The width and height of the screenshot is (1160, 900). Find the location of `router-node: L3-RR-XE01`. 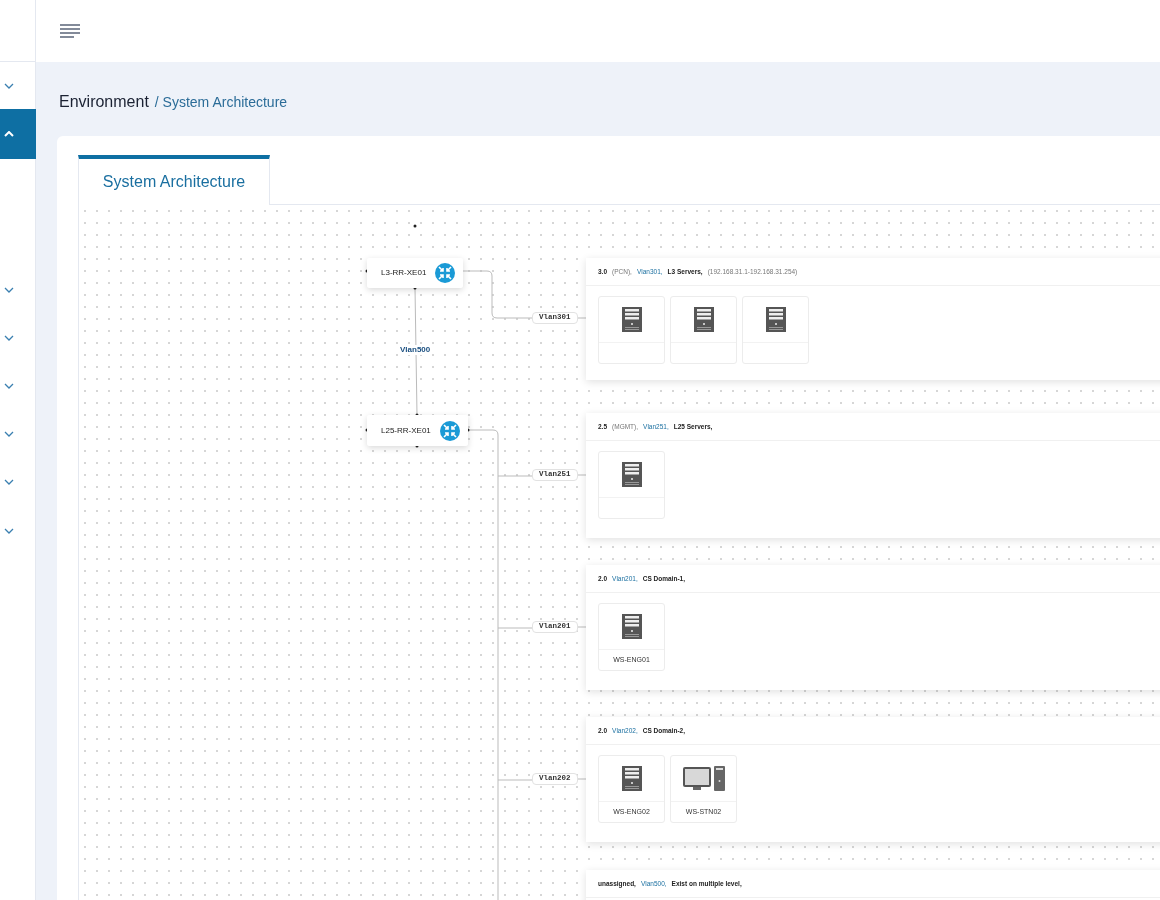

router-node: L3-RR-XE01 is located at coordinates (415, 273).